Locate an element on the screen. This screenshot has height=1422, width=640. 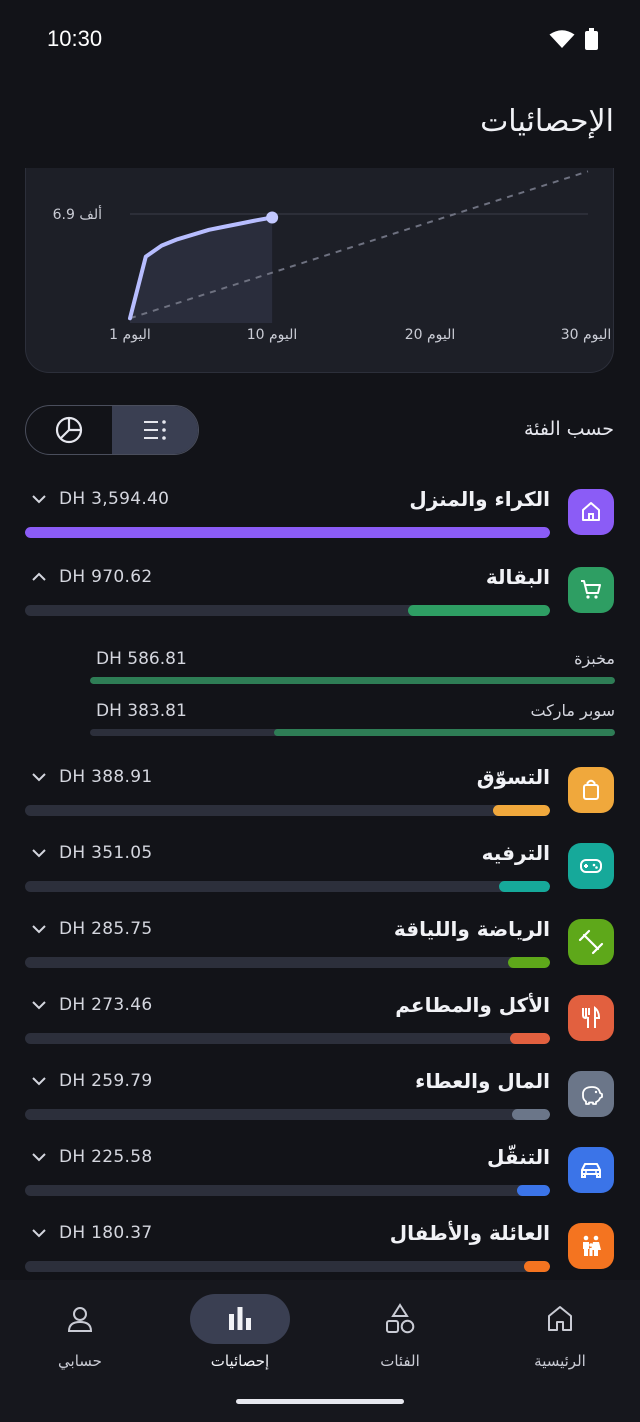
shapes-icon is located at coordinates (400, 1318).